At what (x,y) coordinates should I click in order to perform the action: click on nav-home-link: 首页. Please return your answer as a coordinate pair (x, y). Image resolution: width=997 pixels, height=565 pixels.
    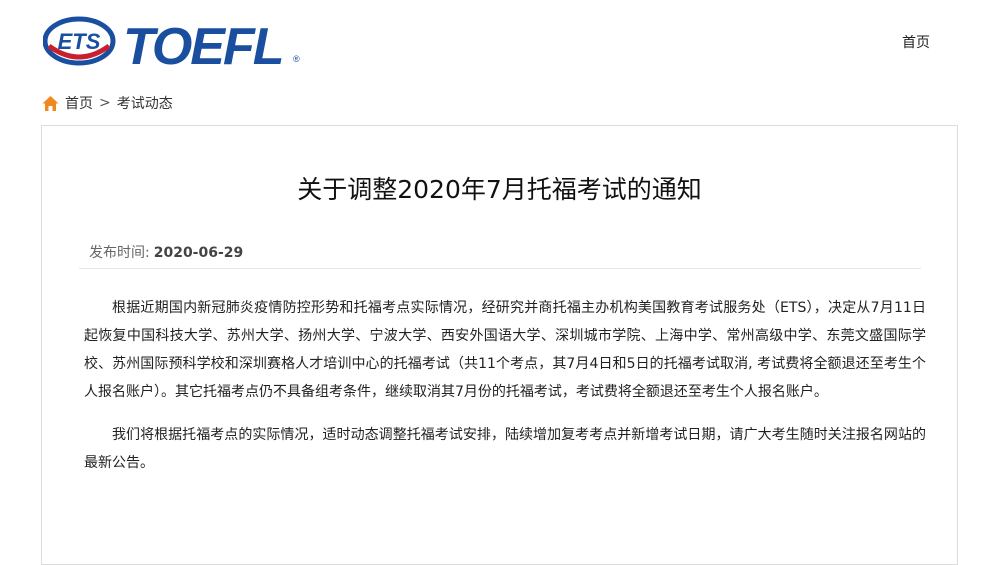
    Looking at the image, I should click on (916, 42).